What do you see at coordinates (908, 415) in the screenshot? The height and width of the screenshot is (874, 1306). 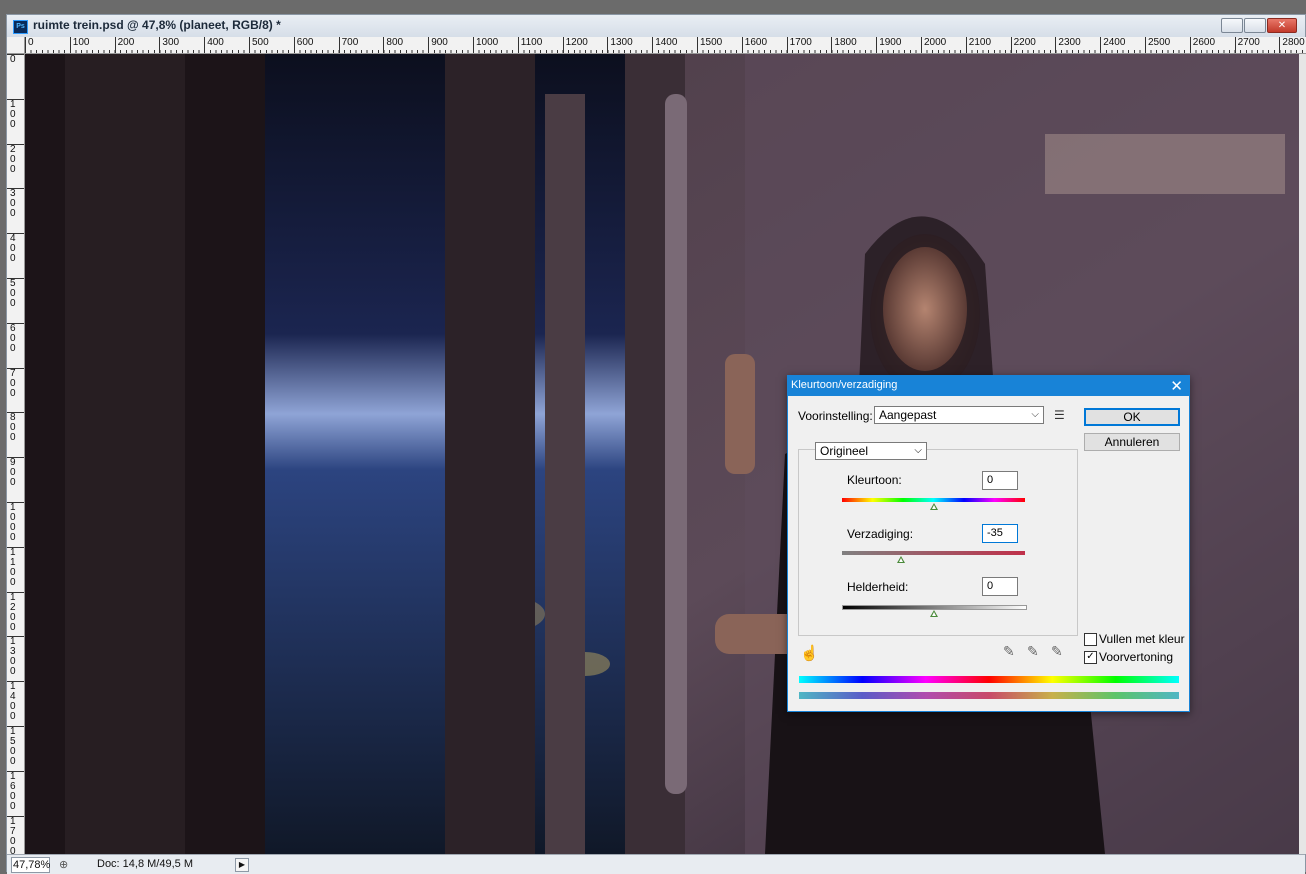 I see `preset-value: Aangepast` at bounding box center [908, 415].